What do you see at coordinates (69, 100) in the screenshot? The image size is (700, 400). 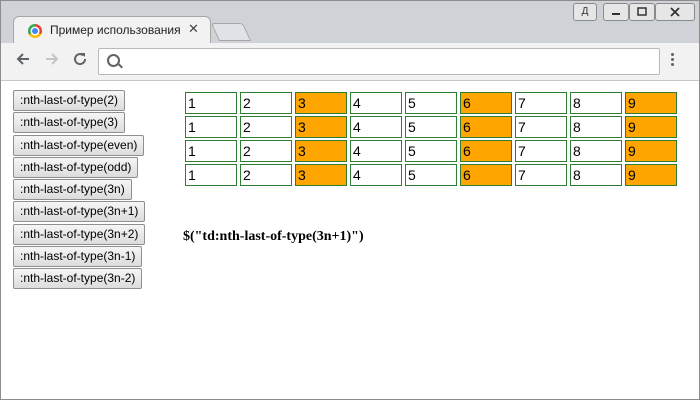 I see `nth-last-of-type-2-button: :nth-last-of-type(2)` at bounding box center [69, 100].